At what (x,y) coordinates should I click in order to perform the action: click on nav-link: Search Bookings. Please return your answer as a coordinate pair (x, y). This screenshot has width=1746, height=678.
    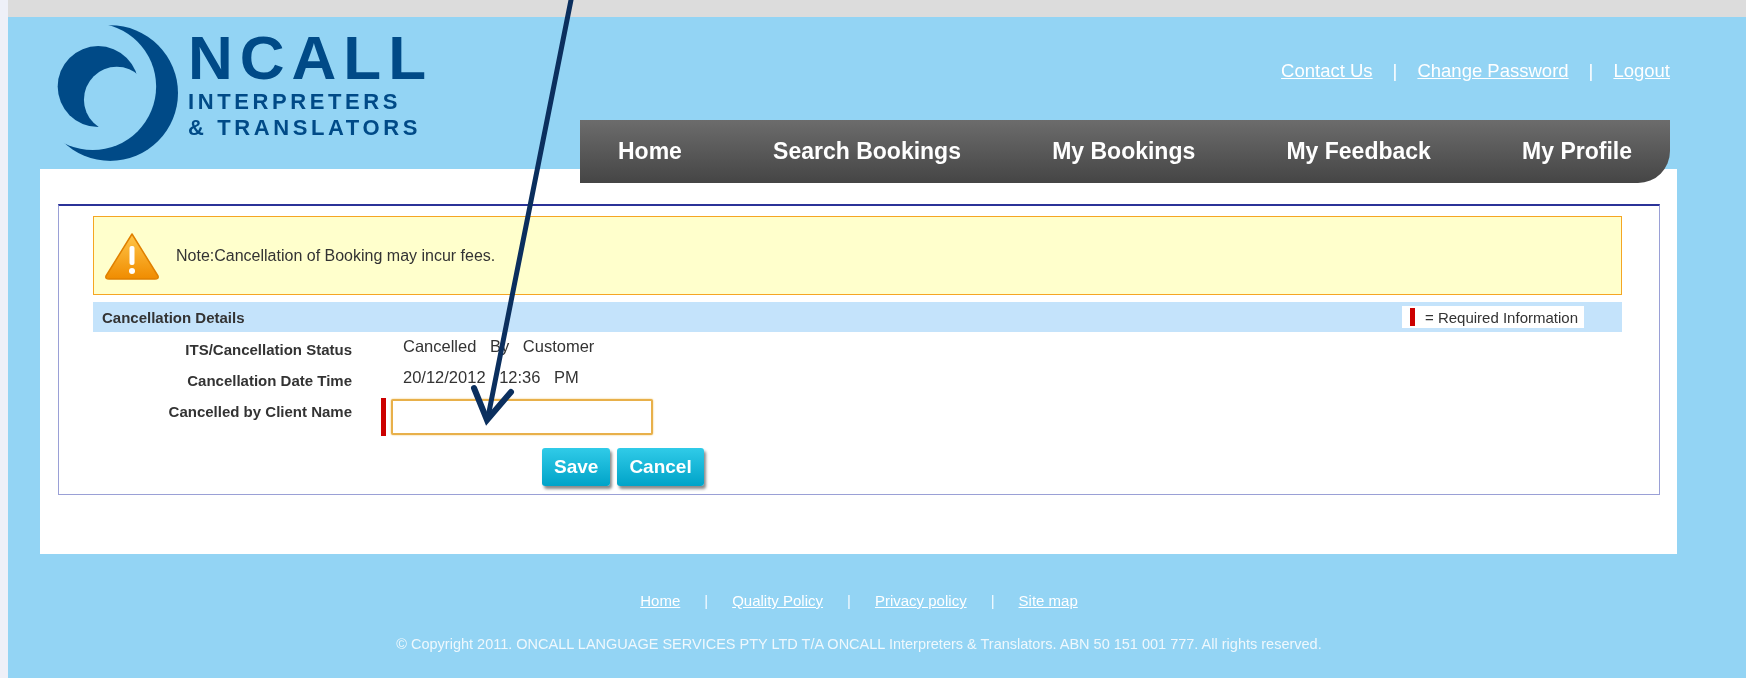
    Looking at the image, I should click on (867, 151).